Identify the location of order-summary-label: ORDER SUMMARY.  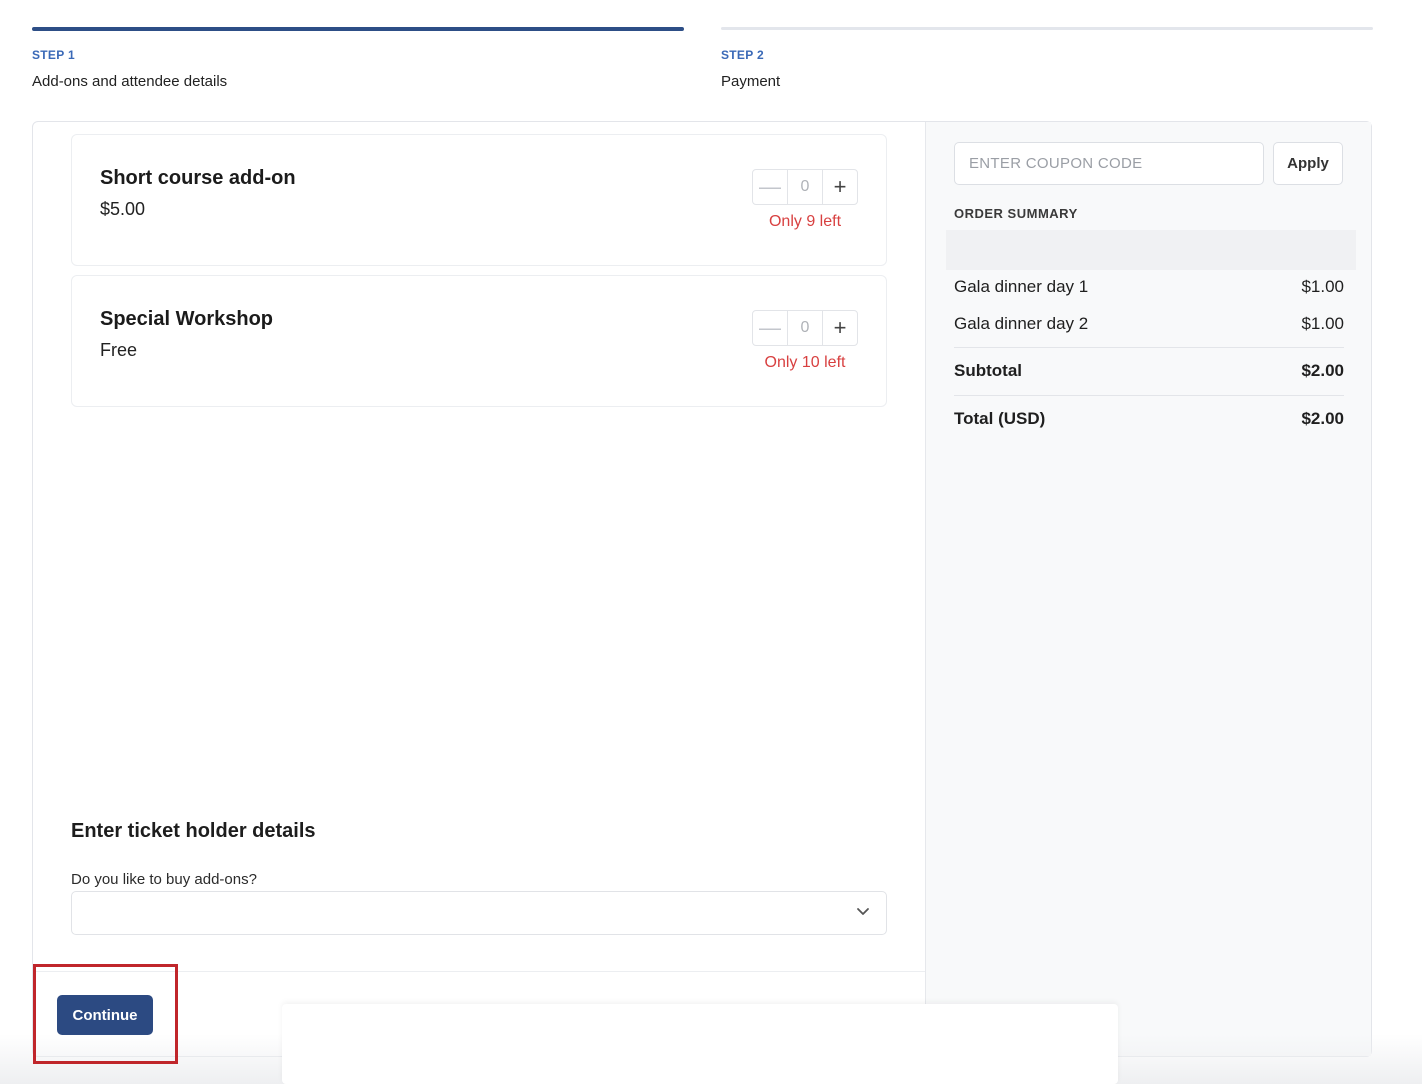
(1016, 213).